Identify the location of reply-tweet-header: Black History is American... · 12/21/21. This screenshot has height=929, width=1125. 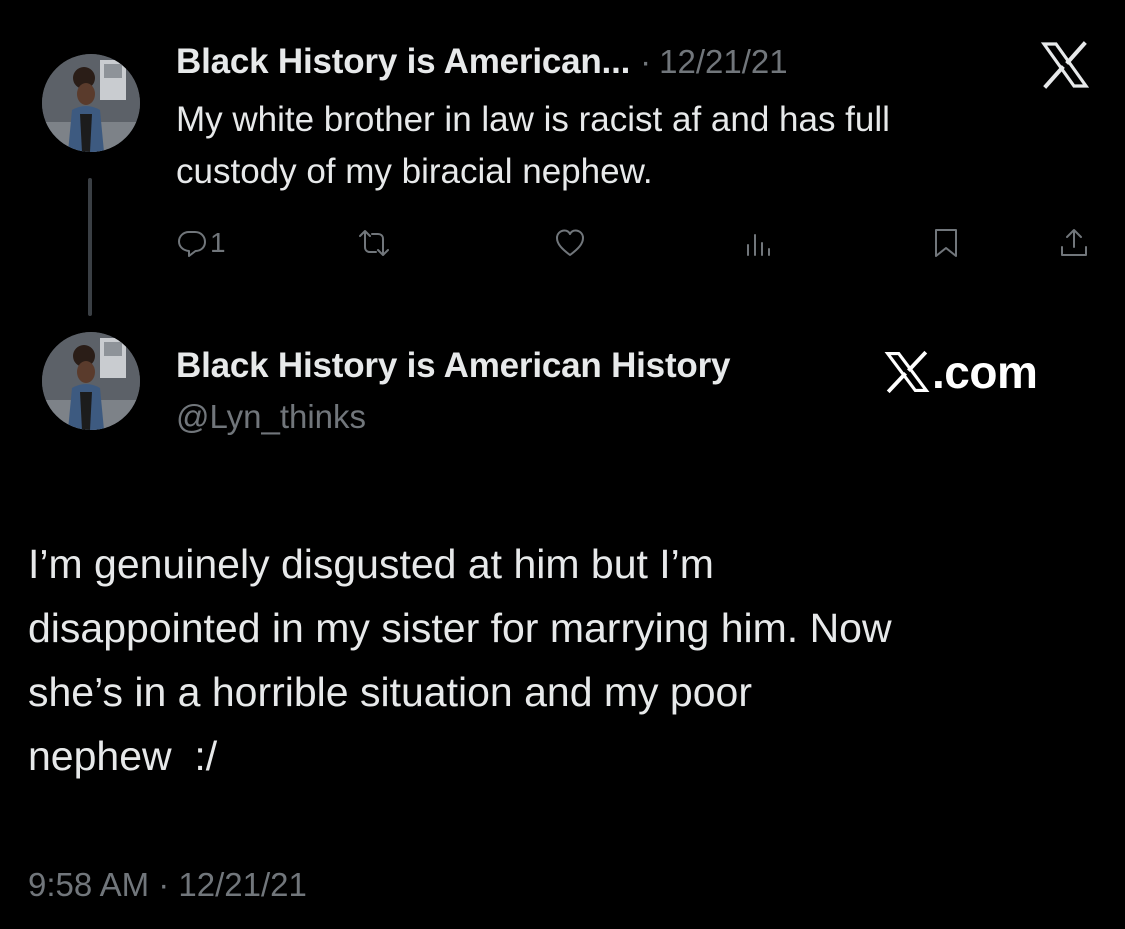
(482, 62).